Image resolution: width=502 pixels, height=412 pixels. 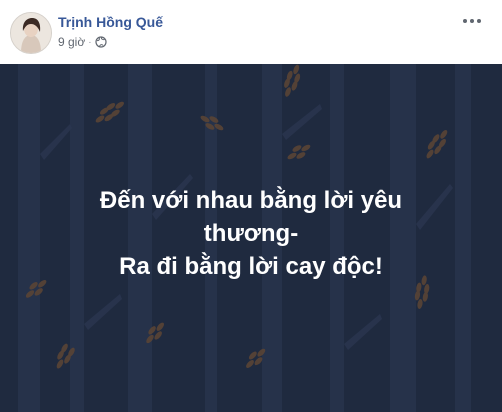 What do you see at coordinates (31, 33) in the screenshot?
I see `author-avatar` at bounding box center [31, 33].